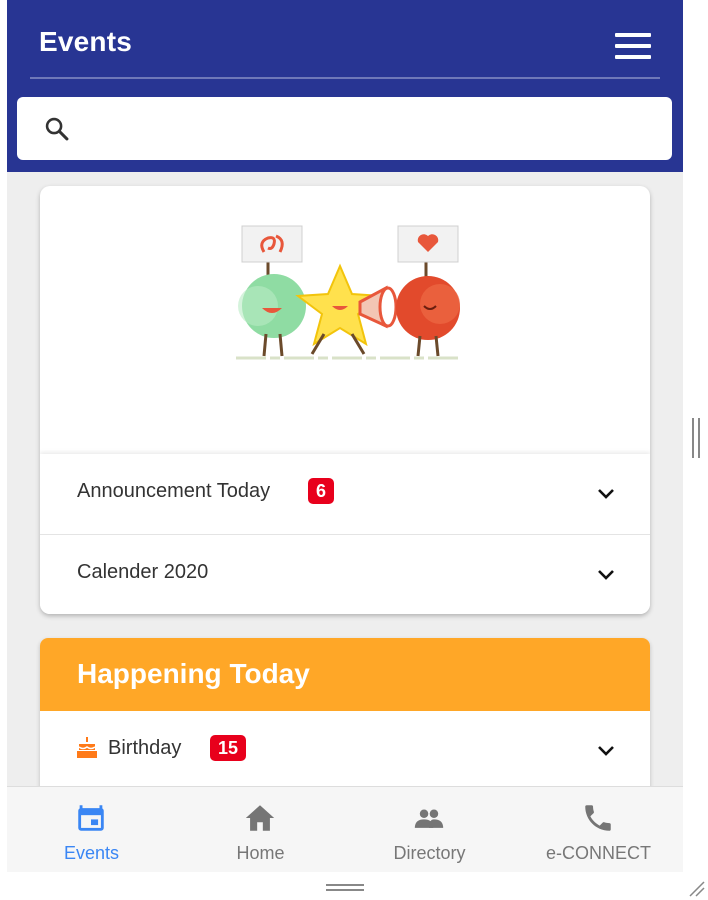  Describe the element at coordinates (598, 853) in the screenshot. I see `nav-e-connect-label: e-CONNECT` at that location.